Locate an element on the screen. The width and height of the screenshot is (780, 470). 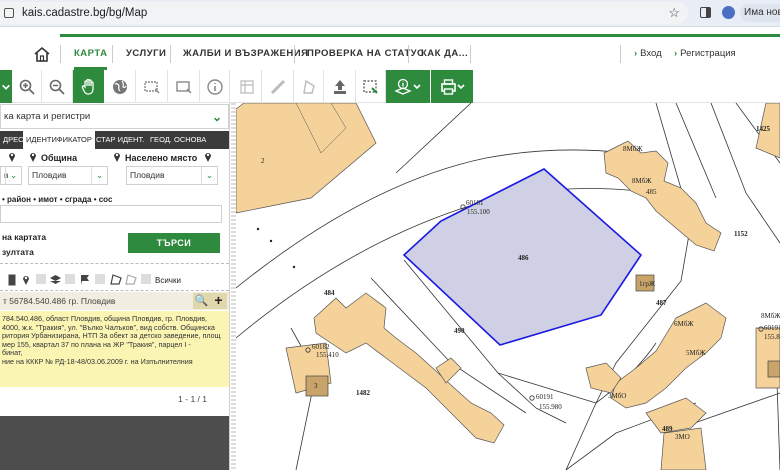
site-info-icon is located at coordinates (9, 13).